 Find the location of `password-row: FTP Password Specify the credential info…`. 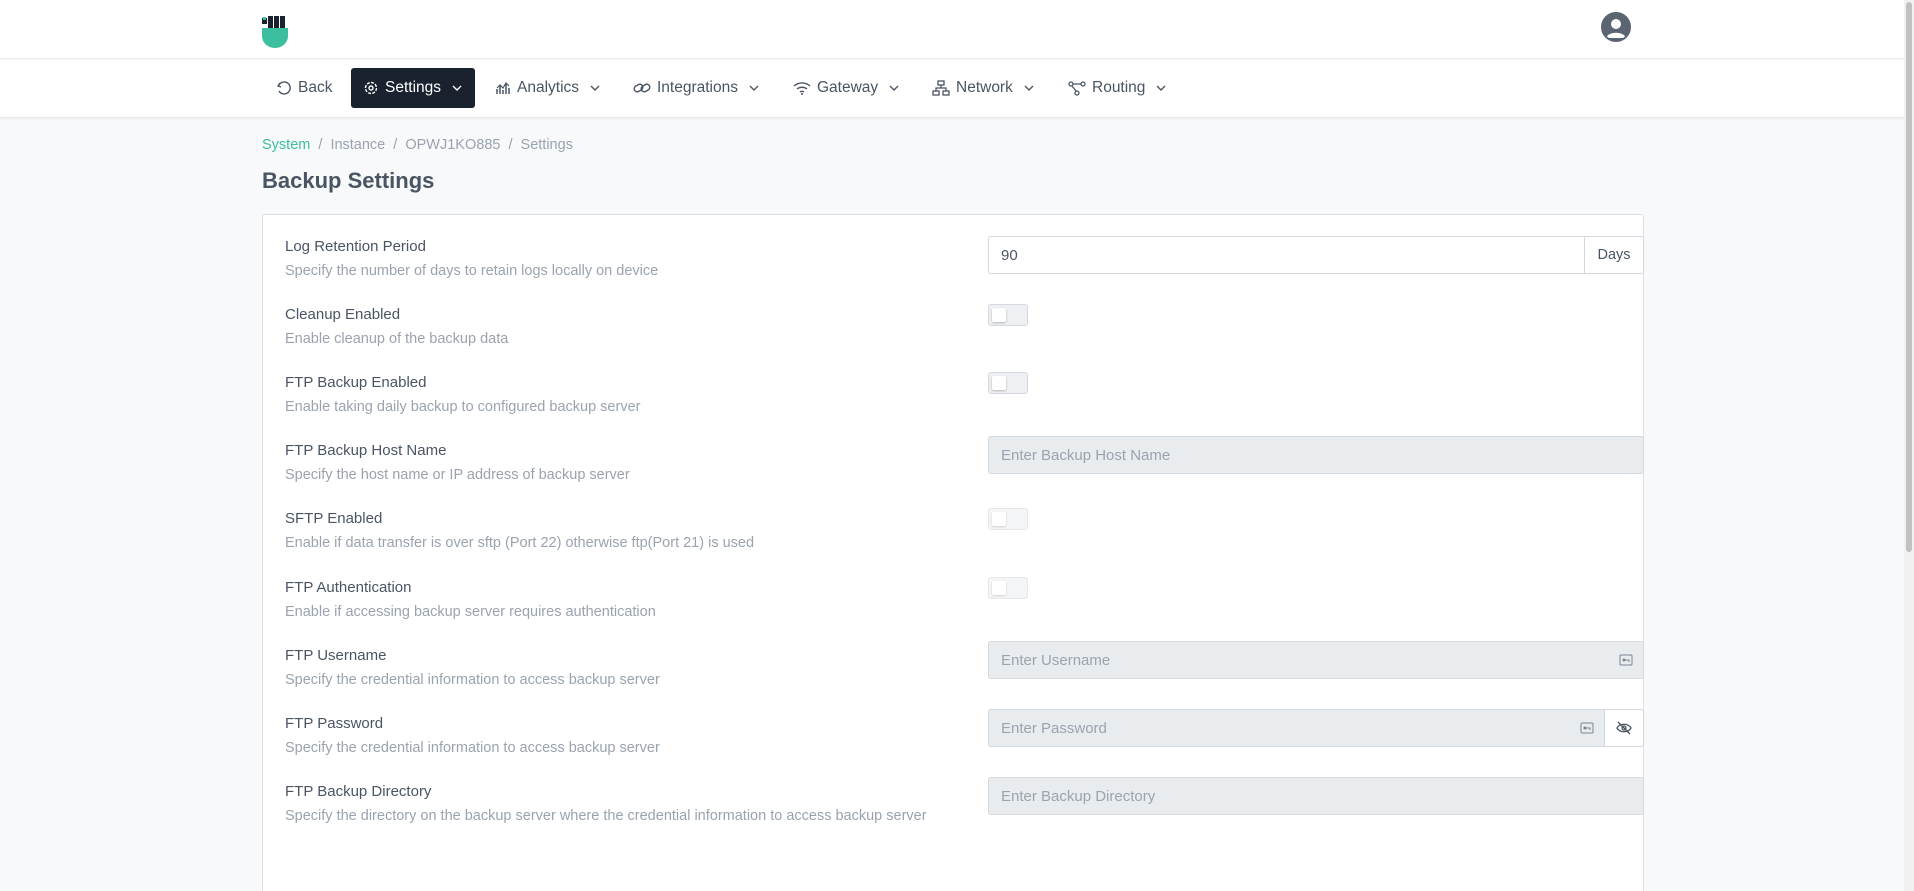

password-row: FTP Password Specify the credential info… is located at coordinates (964, 734).